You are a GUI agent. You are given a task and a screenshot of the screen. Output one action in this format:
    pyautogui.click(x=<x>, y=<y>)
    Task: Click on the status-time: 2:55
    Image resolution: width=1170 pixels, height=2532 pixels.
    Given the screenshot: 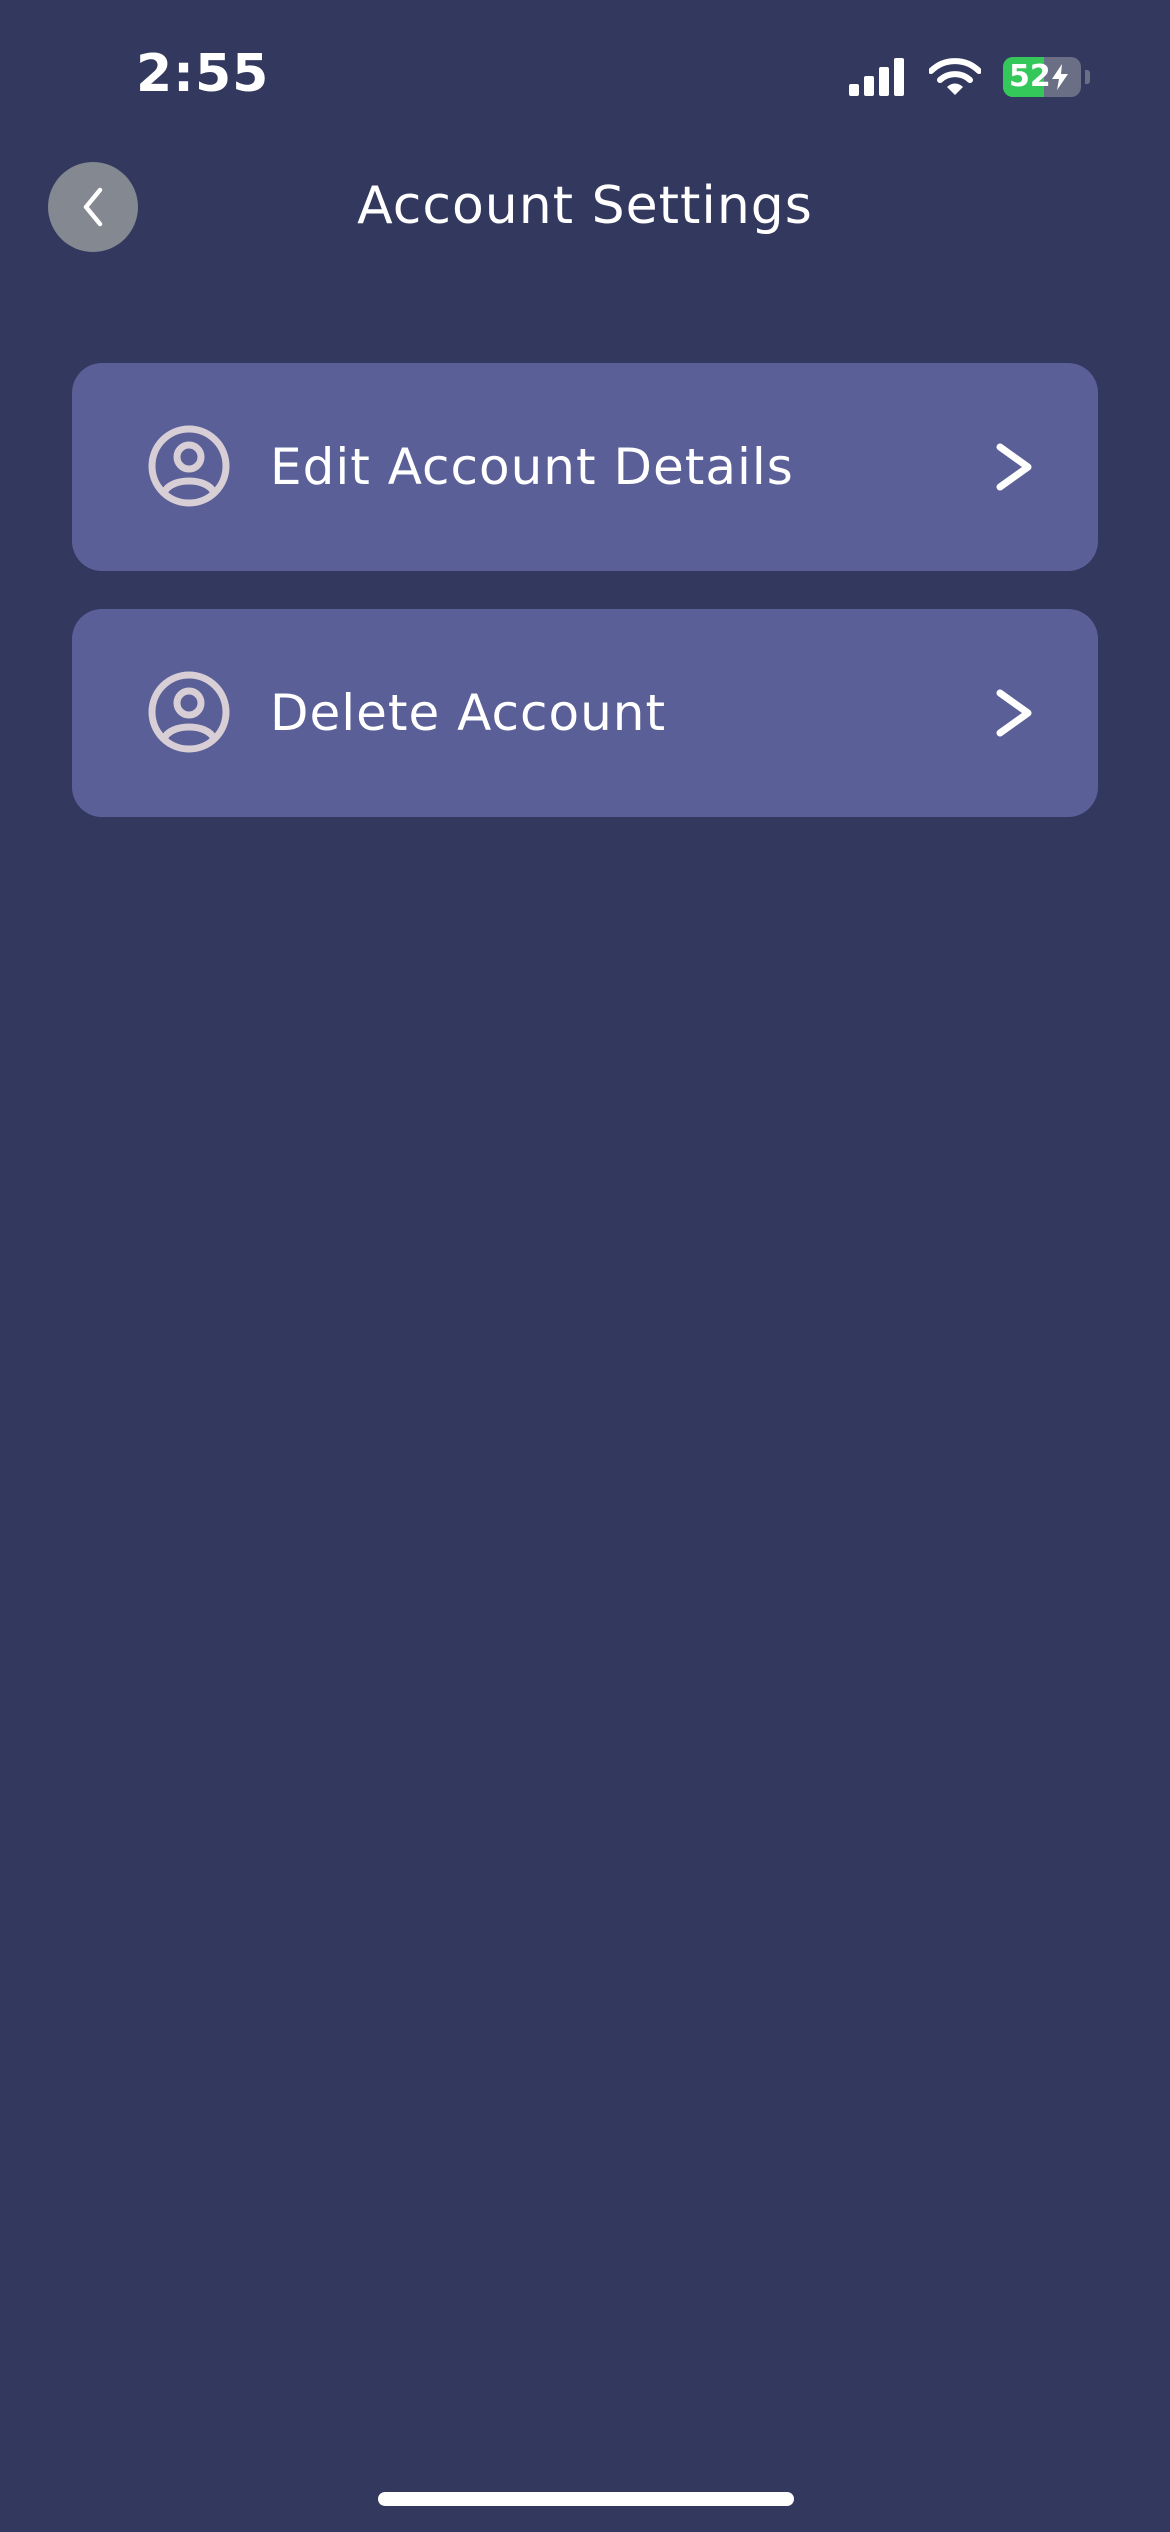 What is the action you would take?
    pyautogui.click(x=203, y=74)
    